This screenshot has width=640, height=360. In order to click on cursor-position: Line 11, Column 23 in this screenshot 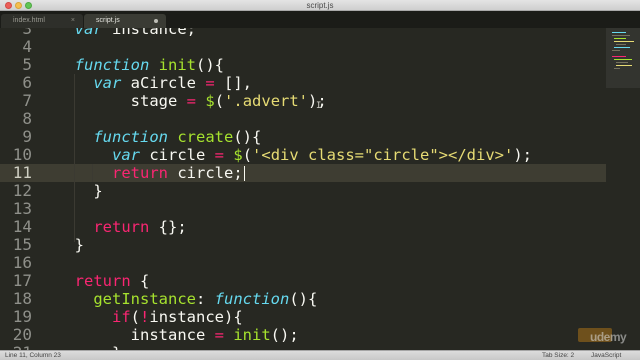, I will do `click(33, 355)`.